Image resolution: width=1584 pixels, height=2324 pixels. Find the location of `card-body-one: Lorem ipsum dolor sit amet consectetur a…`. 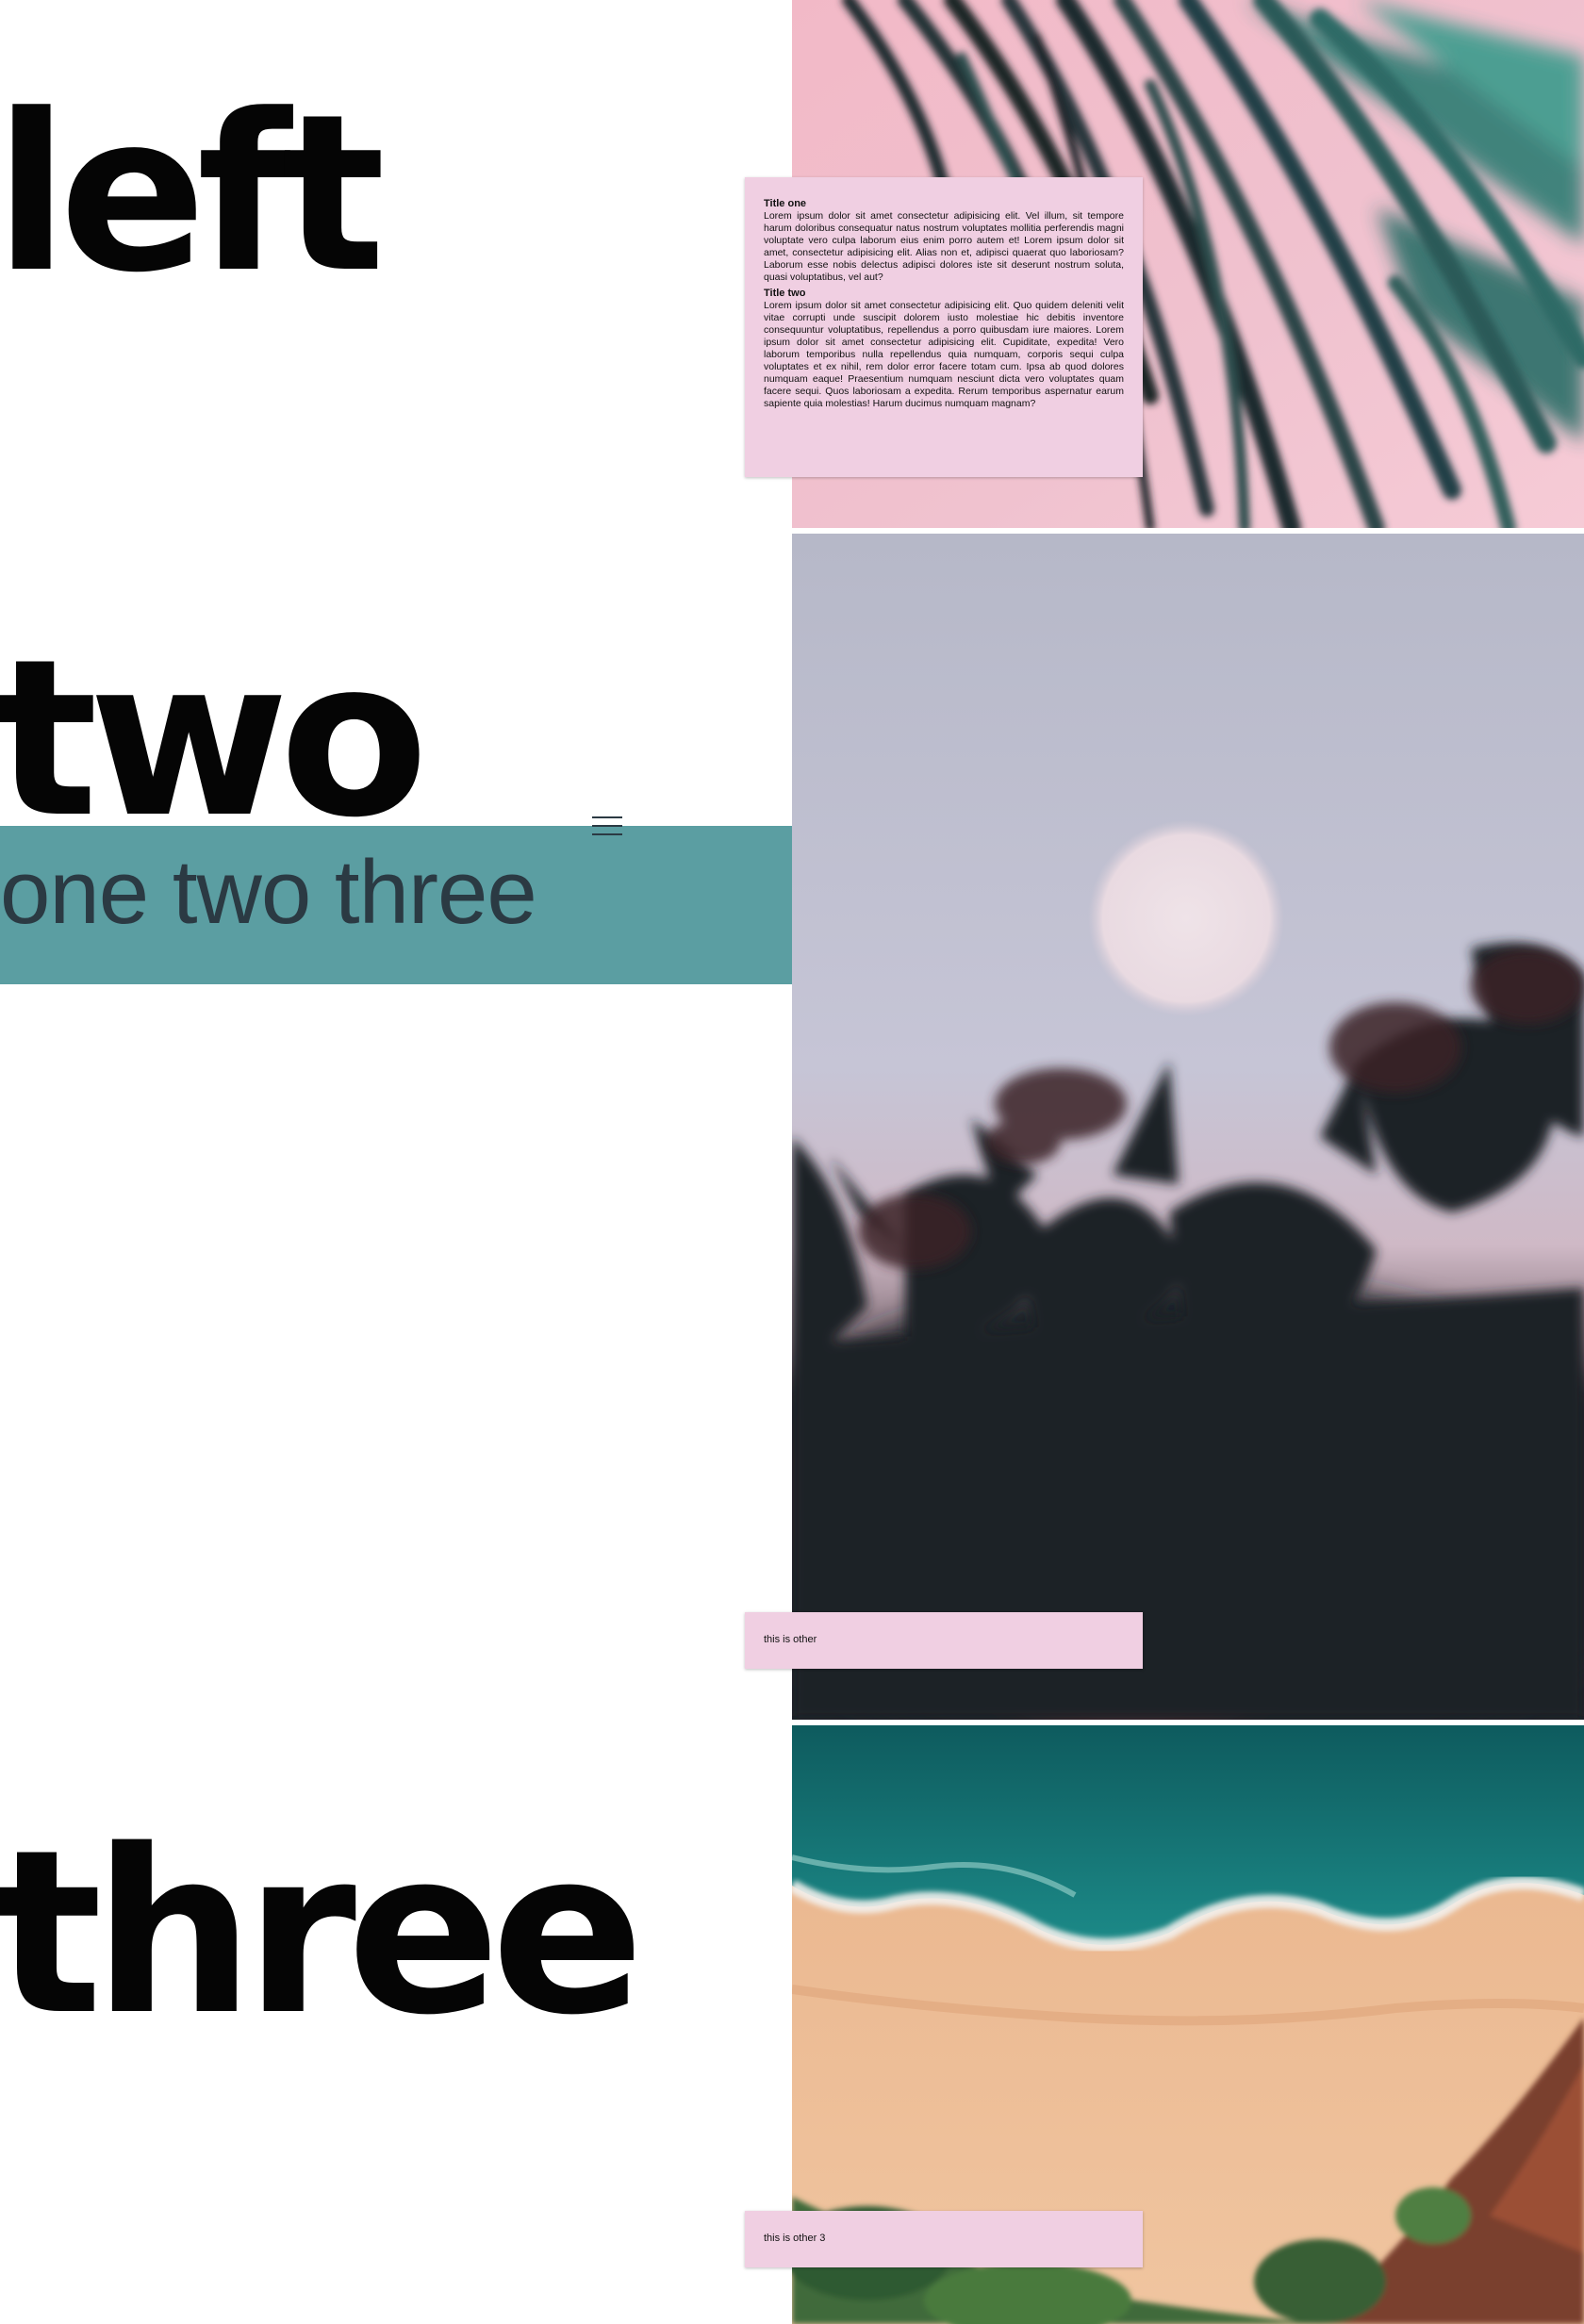

card-body-one: Lorem ipsum dolor sit amet consectetur a… is located at coordinates (944, 246).